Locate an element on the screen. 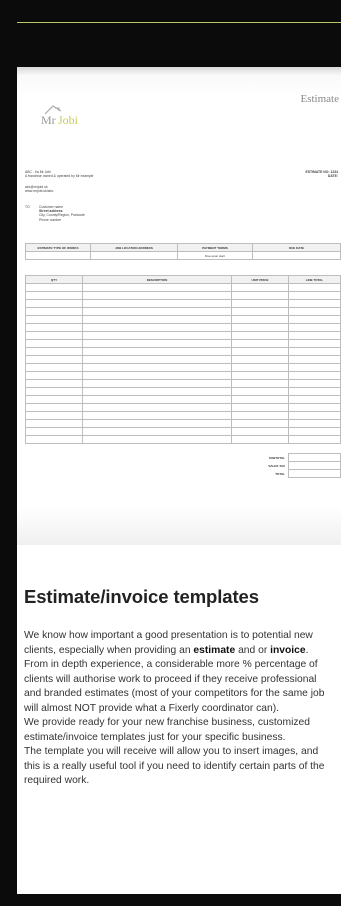  info-header: ESTIMATE TYPE OF WORKS is located at coordinates (58, 247).